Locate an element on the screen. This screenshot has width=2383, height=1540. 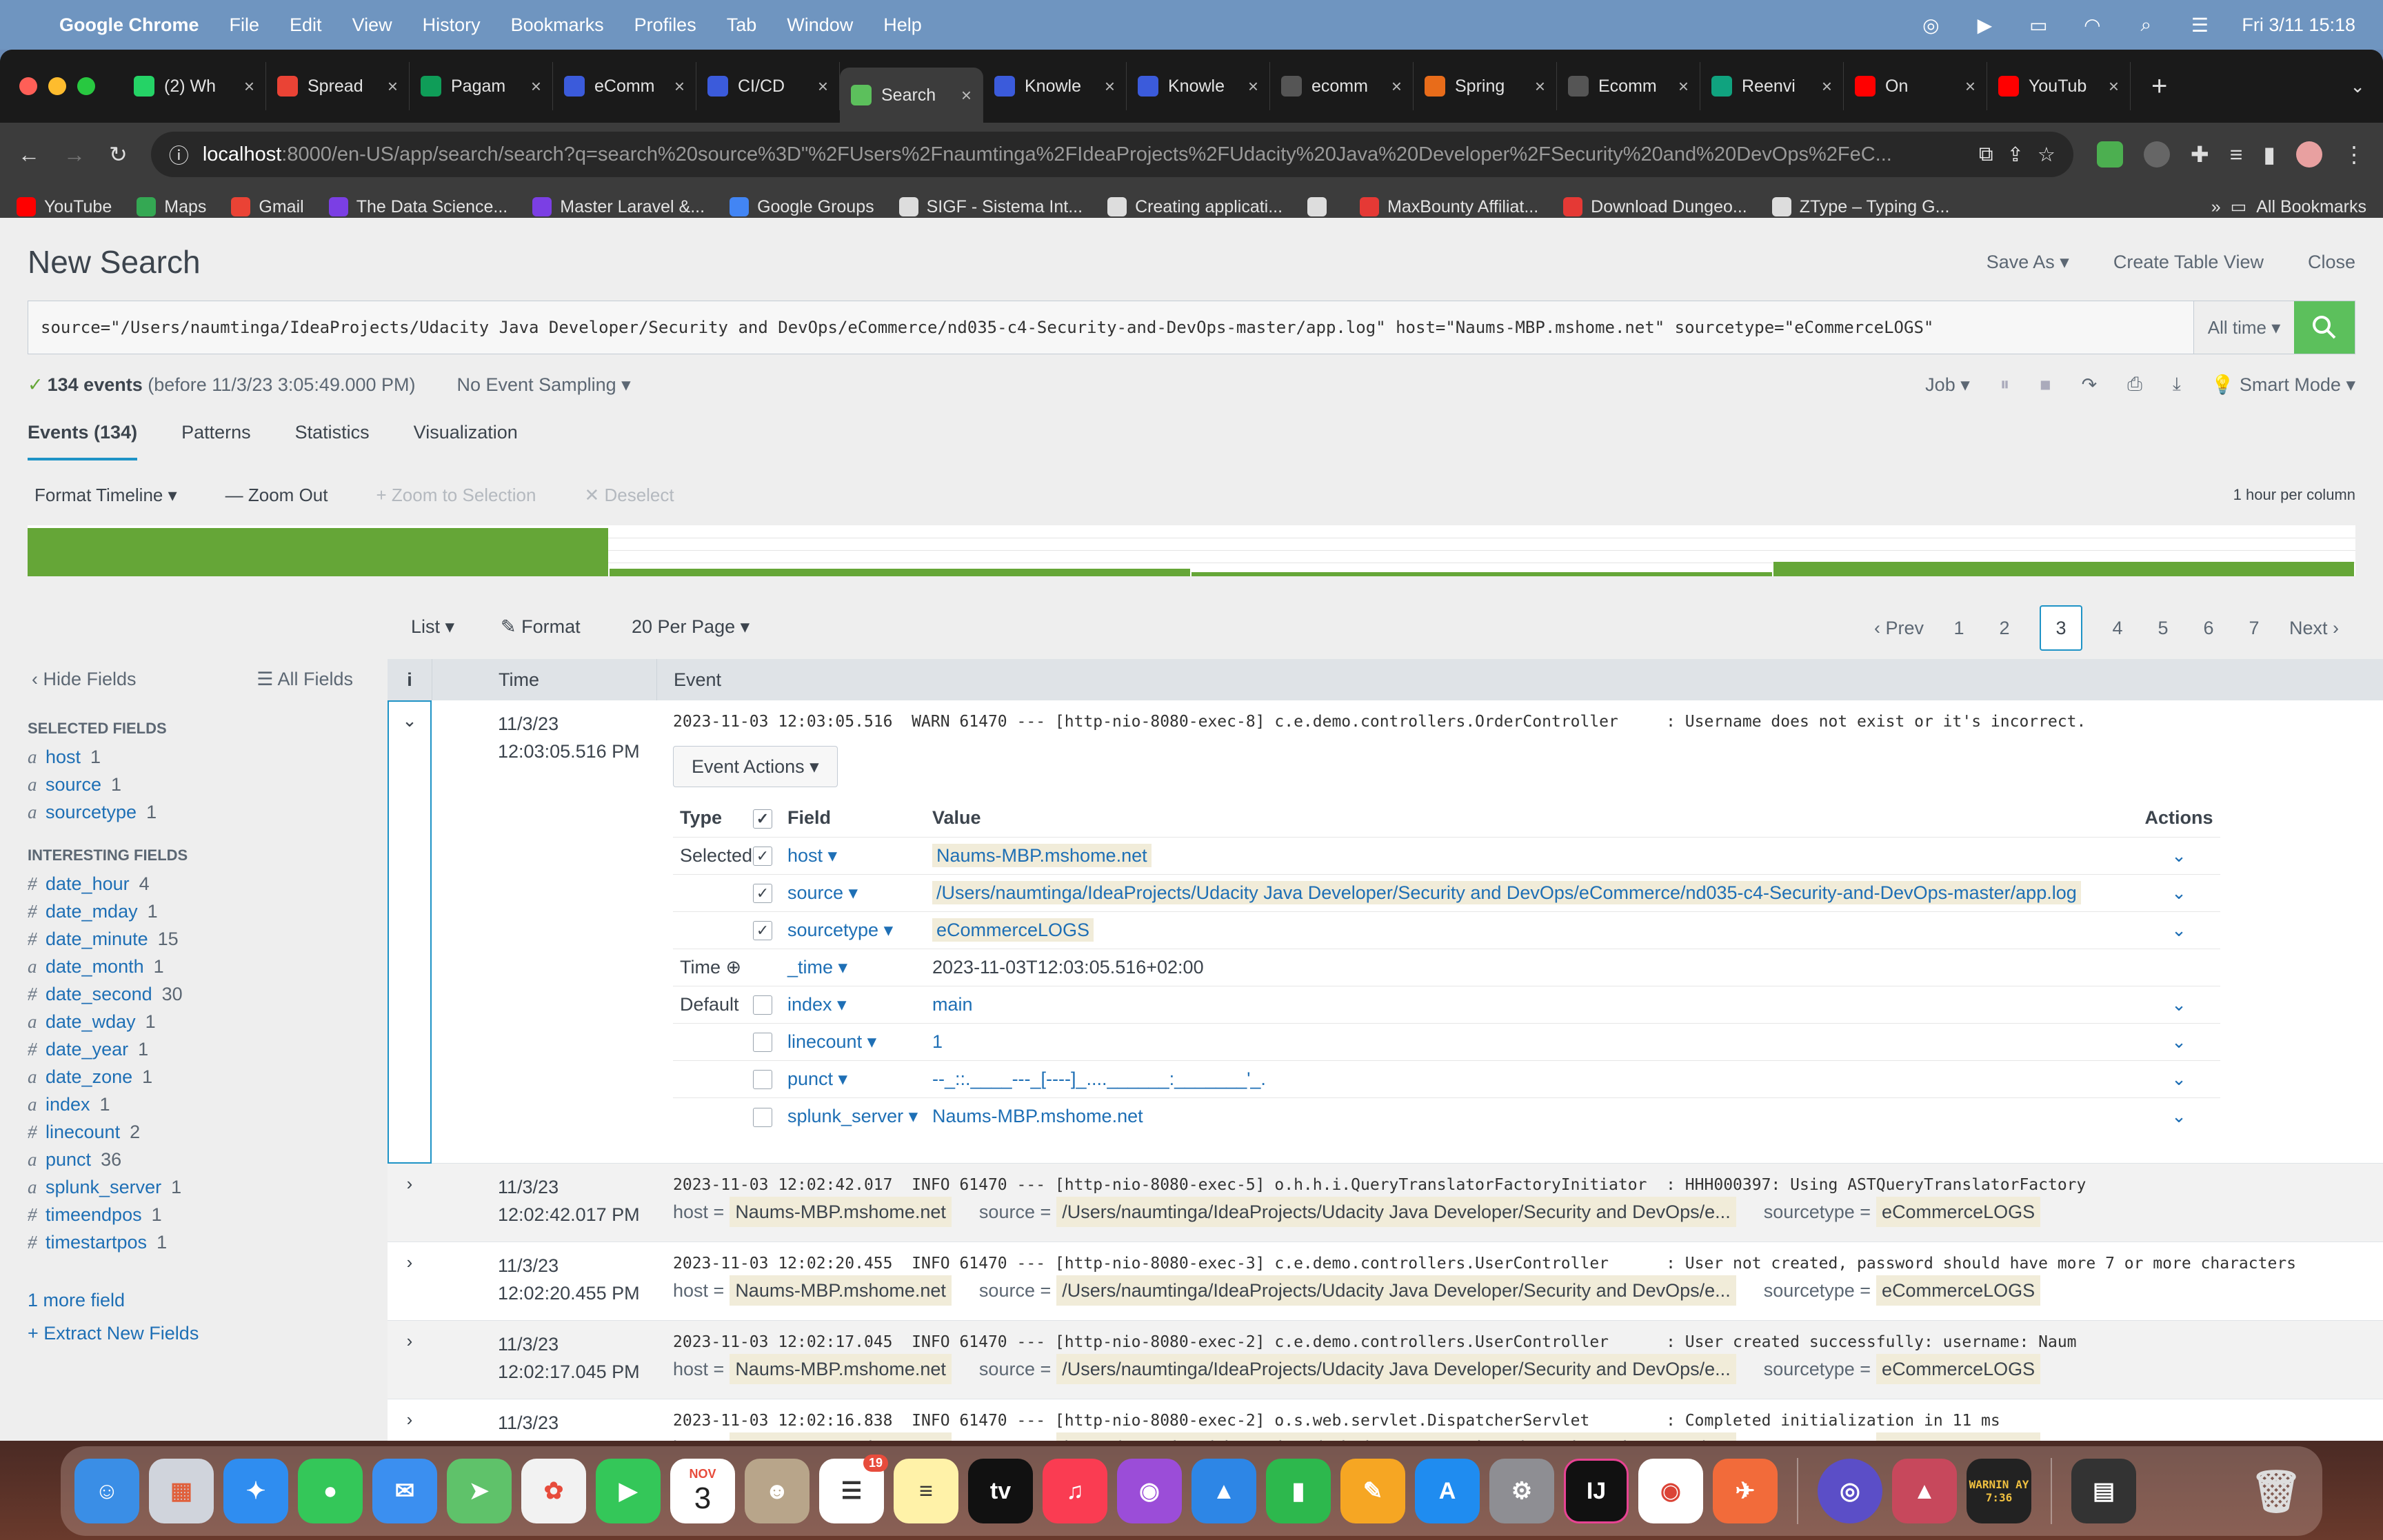
sidebar-field-punct: a punct 36 is located at coordinates (193, 1159).